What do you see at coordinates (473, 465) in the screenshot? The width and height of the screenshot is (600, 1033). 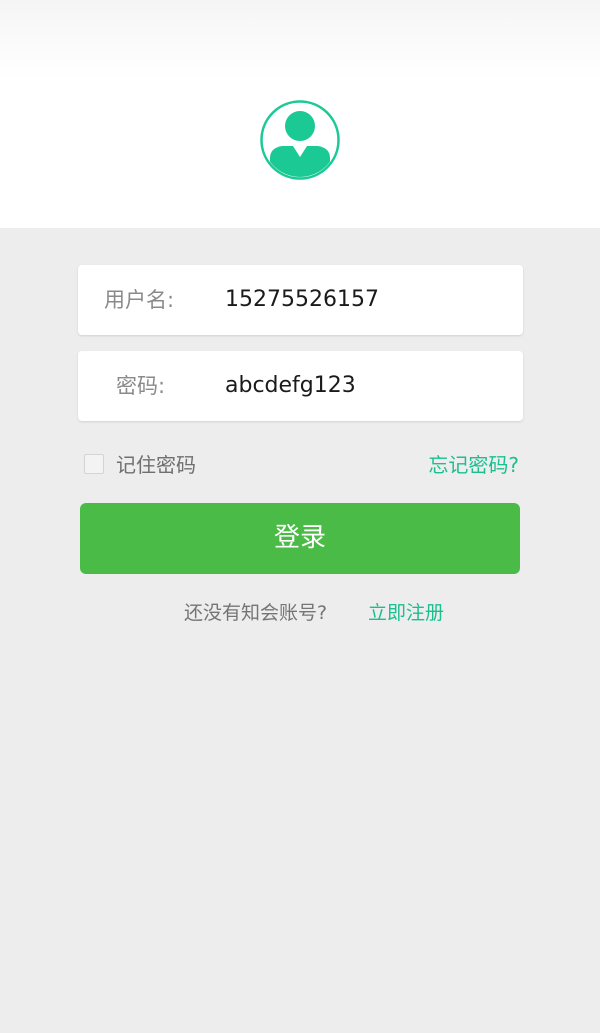 I see `forgot-password-link: 忘记密码?` at bounding box center [473, 465].